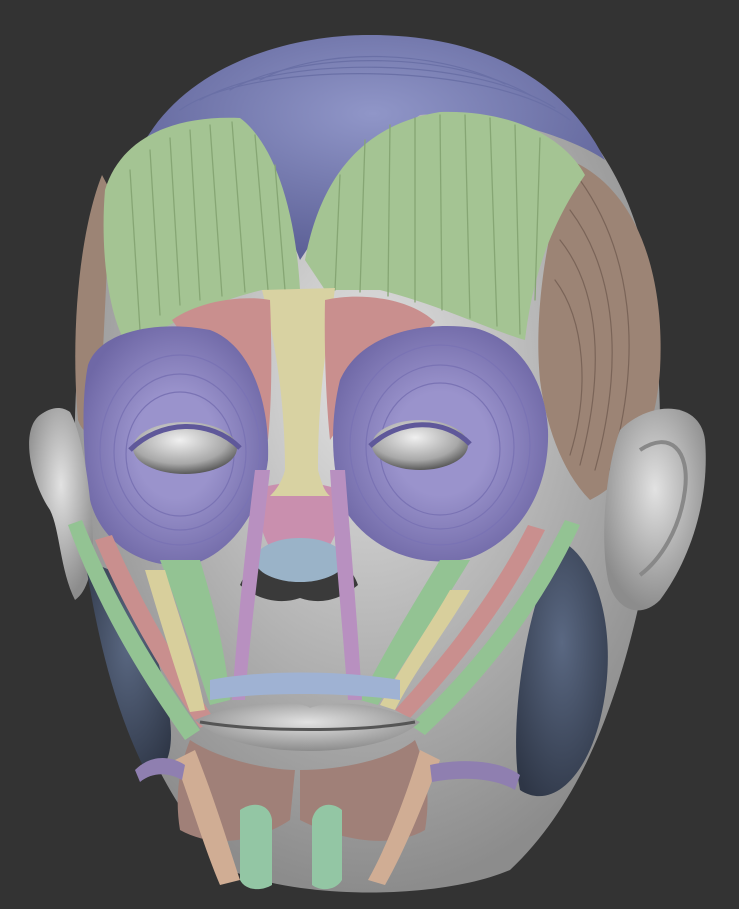 The image size is (739, 909). What do you see at coordinates (655, 509) in the screenshot?
I see `ear-right` at bounding box center [655, 509].